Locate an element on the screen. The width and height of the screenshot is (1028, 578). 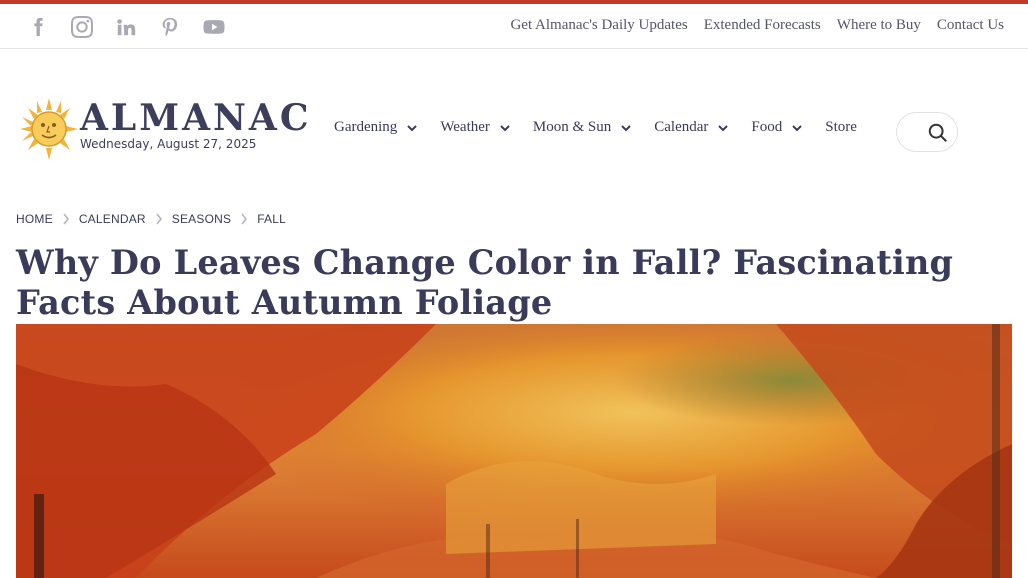
breadcrumb: HOME CALENDAR SEASONS FALL is located at coordinates (151, 219).